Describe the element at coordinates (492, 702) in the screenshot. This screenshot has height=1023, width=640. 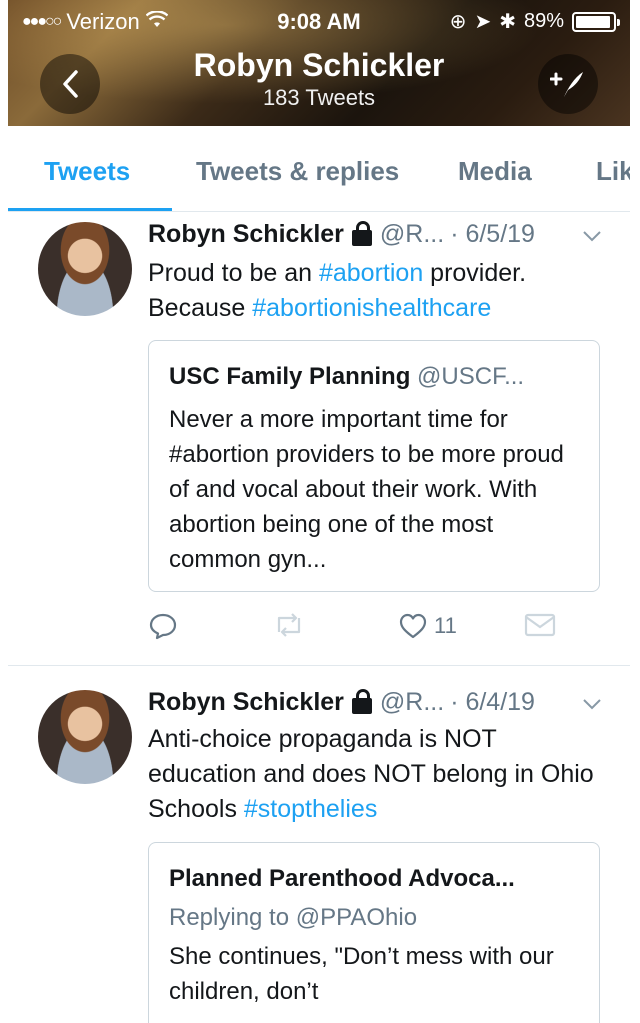
I see `tweet-date: · 6/4/19` at that location.